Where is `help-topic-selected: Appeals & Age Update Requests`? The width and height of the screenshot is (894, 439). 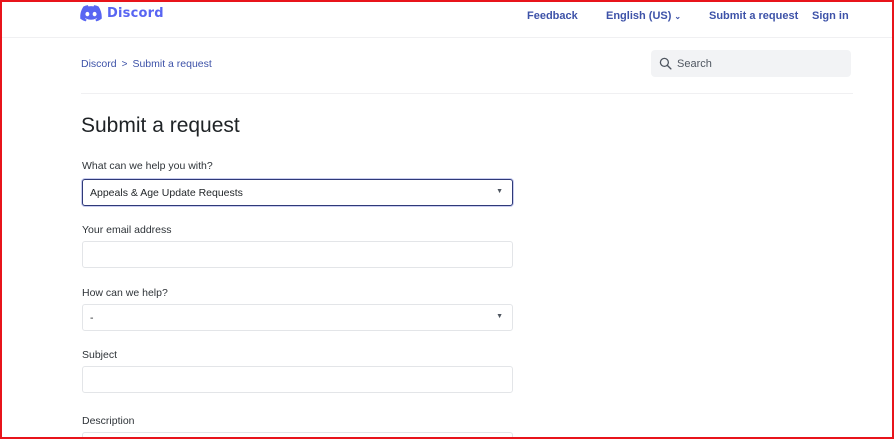
help-topic-selected: Appeals & Age Update Requests is located at coordinates (166, 192).